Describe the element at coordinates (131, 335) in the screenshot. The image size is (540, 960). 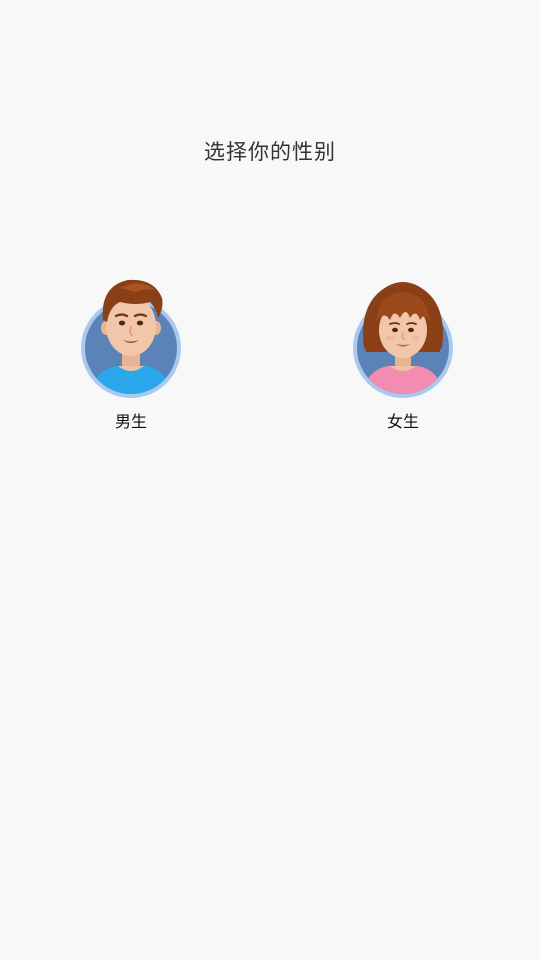
I see `boy-avatar-icon` at that location.